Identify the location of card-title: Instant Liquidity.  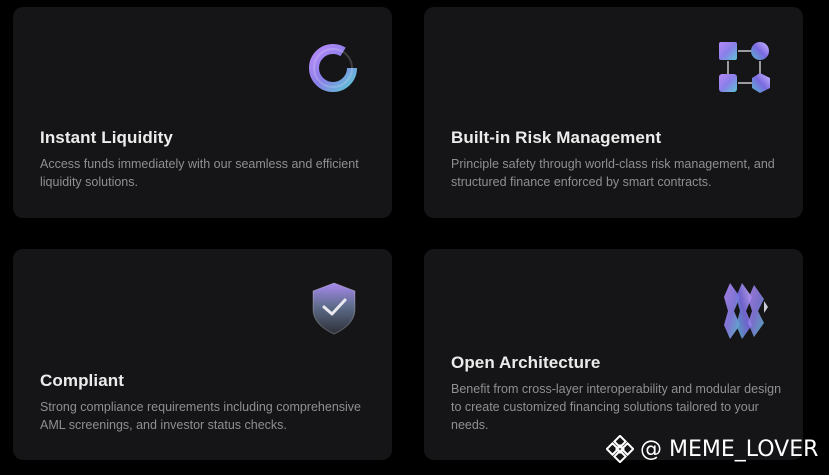
(106, 137).